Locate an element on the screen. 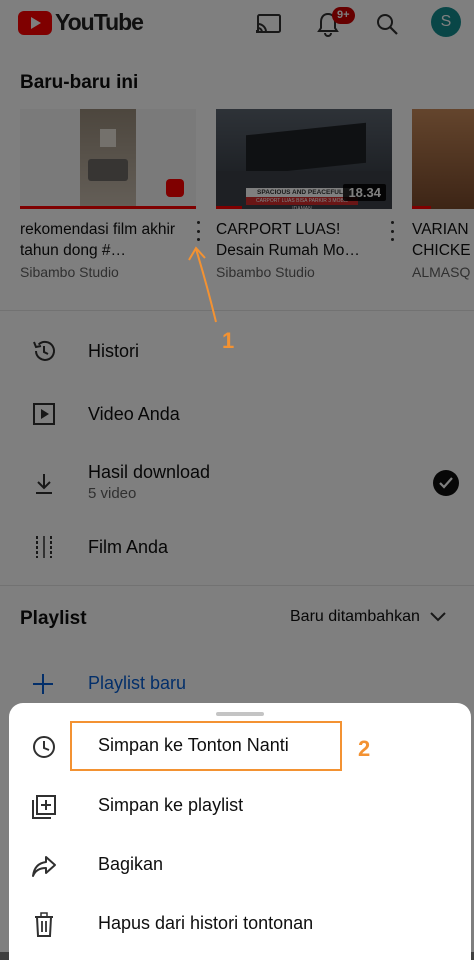 The image size is (474, 960). menu-item-share: Bagikan is located at coordinates (240, 866).